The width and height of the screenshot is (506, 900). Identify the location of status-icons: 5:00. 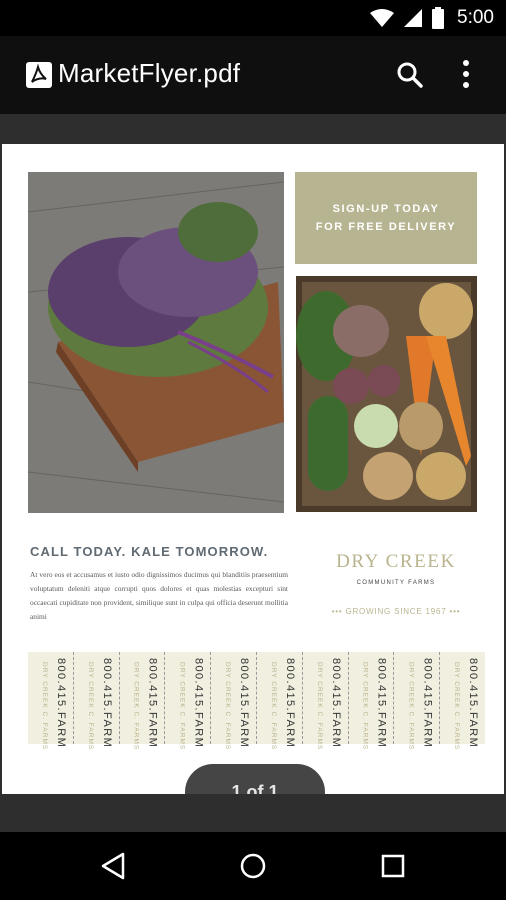
(431, 18).